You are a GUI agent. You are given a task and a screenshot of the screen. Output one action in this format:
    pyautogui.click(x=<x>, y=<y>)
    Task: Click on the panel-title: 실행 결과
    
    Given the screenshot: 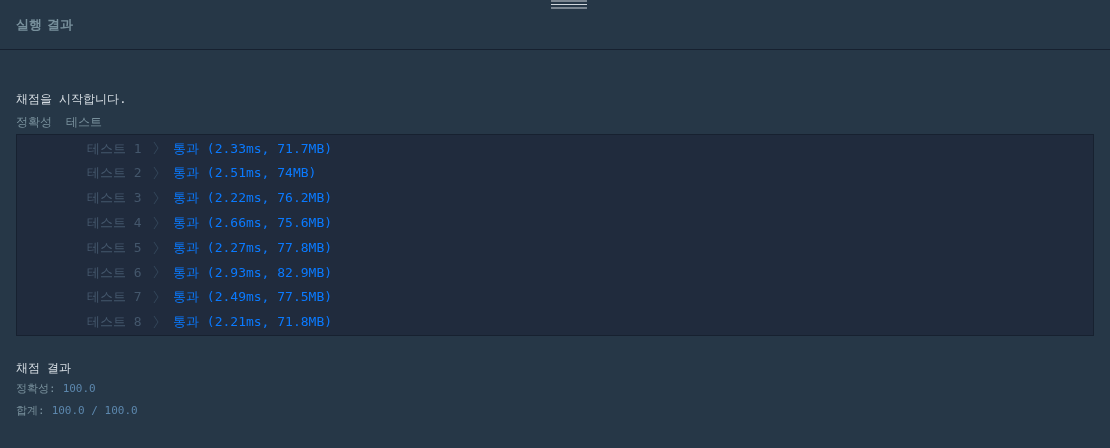 What is the action you would take?
    pyautogui.click(x=44, y=24)
    